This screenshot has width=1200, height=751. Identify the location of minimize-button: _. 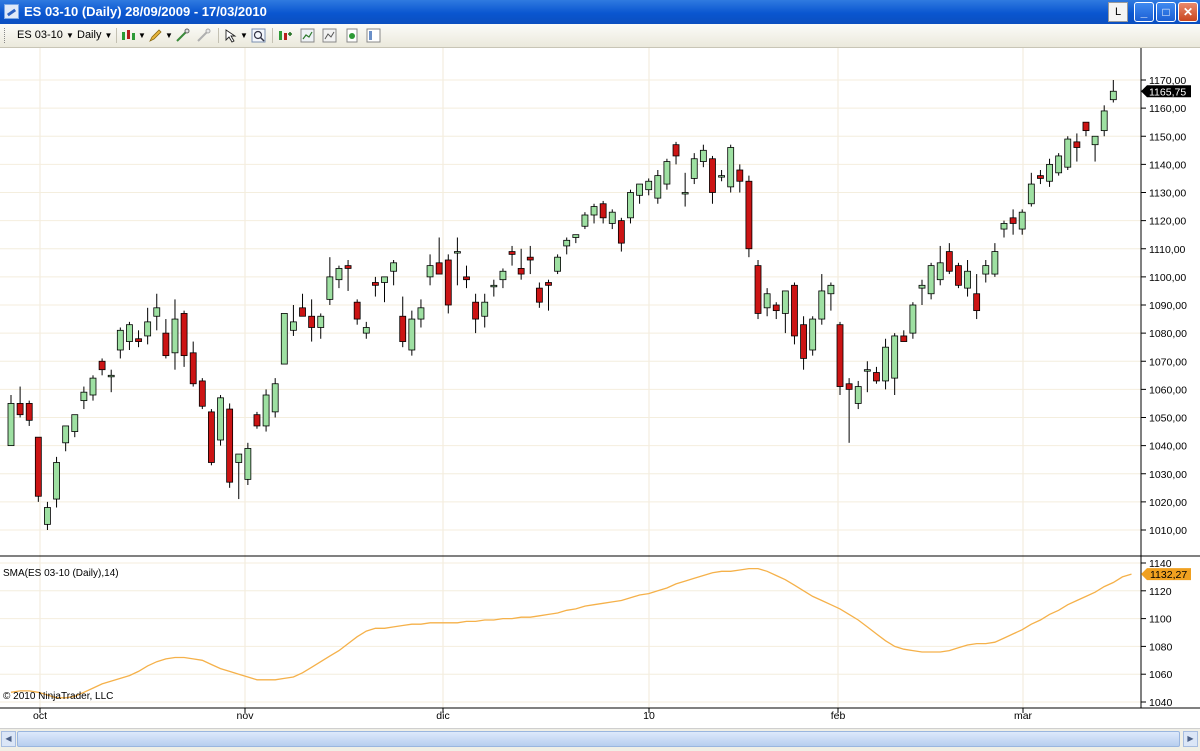
(1144, 12).